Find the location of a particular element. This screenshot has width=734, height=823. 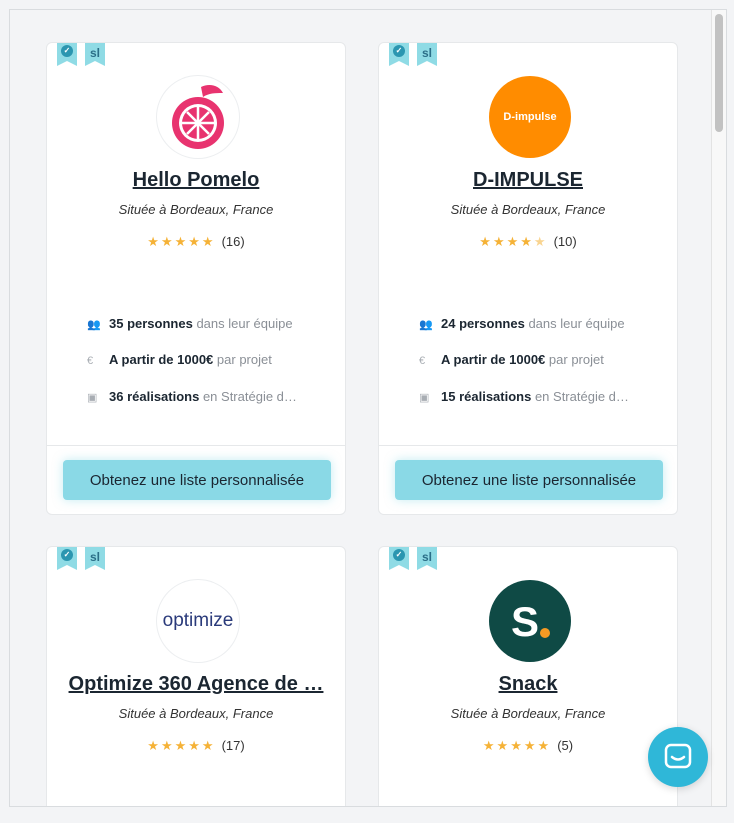

review-count: (16) is located at coordinates (233, 241).